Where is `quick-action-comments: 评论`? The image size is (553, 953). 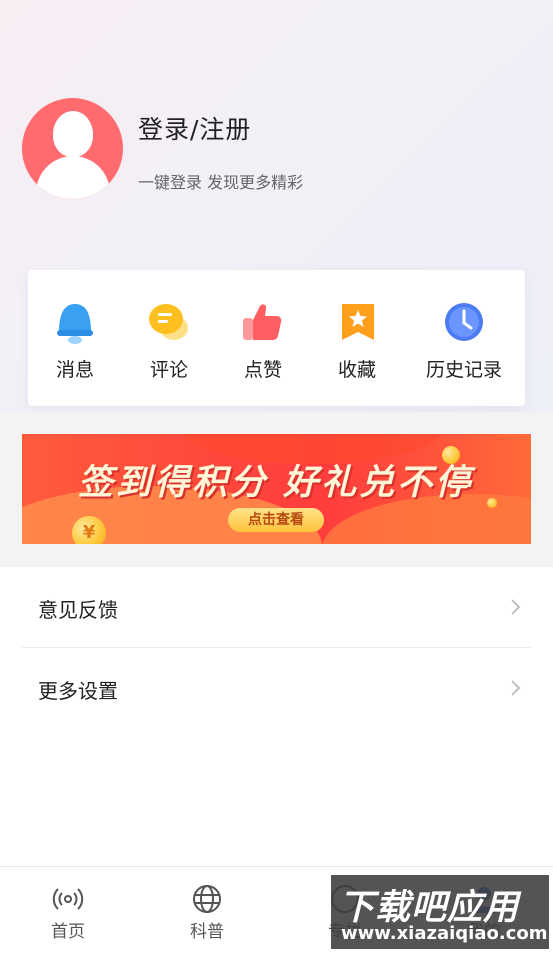
quick-action-comments: 评论 is located at coordinates (169, 338).